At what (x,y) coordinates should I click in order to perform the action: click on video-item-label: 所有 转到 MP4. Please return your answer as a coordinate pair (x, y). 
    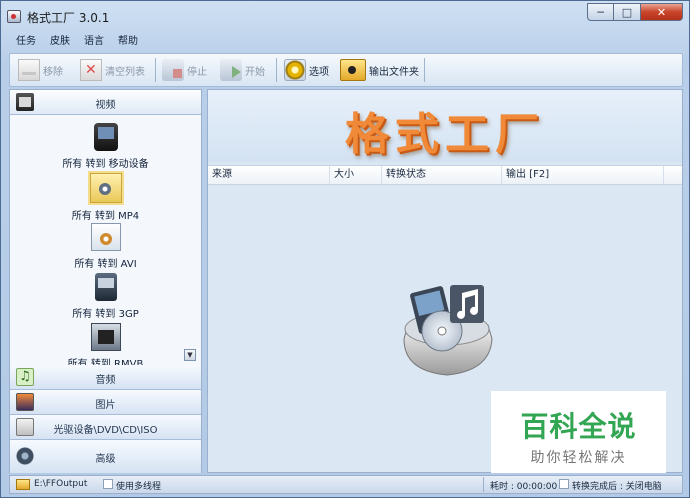
    Looking at the image, I should click on (105, 216).